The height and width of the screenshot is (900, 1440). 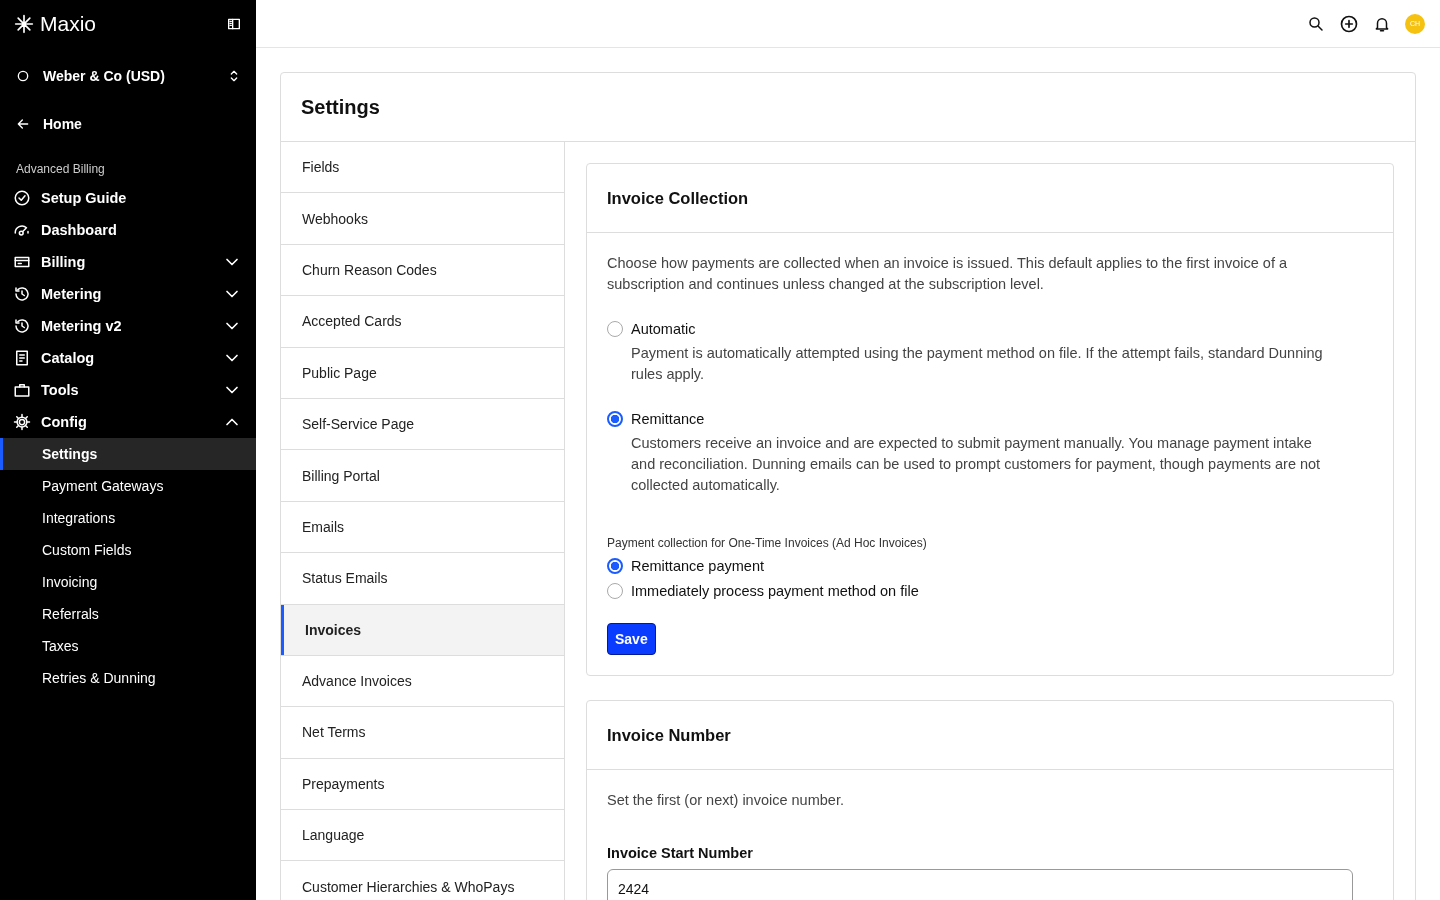 I want to click on panel-icon, so click(x=234, y=24).